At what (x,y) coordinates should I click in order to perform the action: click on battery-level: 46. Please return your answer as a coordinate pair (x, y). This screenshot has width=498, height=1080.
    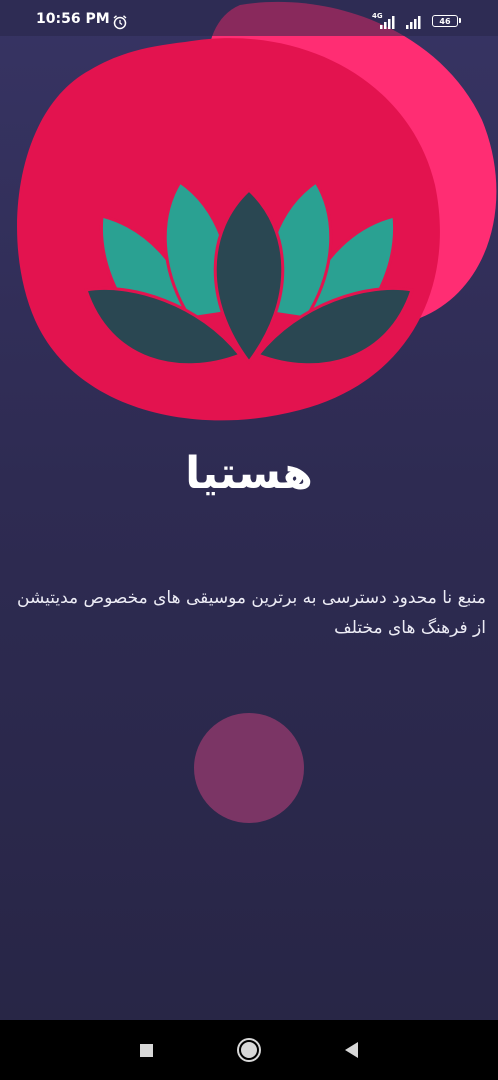
    Looking at the image, I should click on (445, 21).